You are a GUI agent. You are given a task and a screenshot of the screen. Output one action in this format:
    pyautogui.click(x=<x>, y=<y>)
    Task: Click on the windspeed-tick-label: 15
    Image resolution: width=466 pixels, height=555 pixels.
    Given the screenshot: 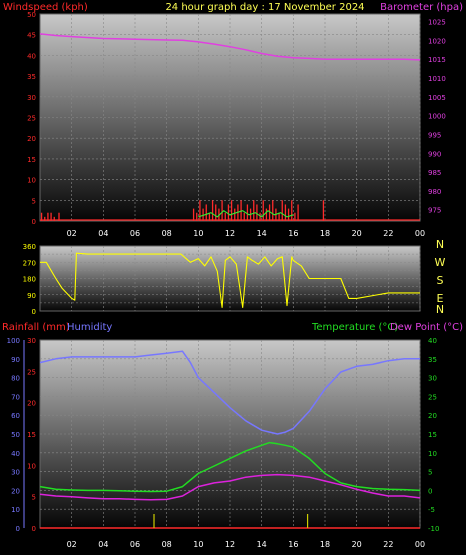 What is the action you would take?
    pyautogui.click(x=31, y=160)
    